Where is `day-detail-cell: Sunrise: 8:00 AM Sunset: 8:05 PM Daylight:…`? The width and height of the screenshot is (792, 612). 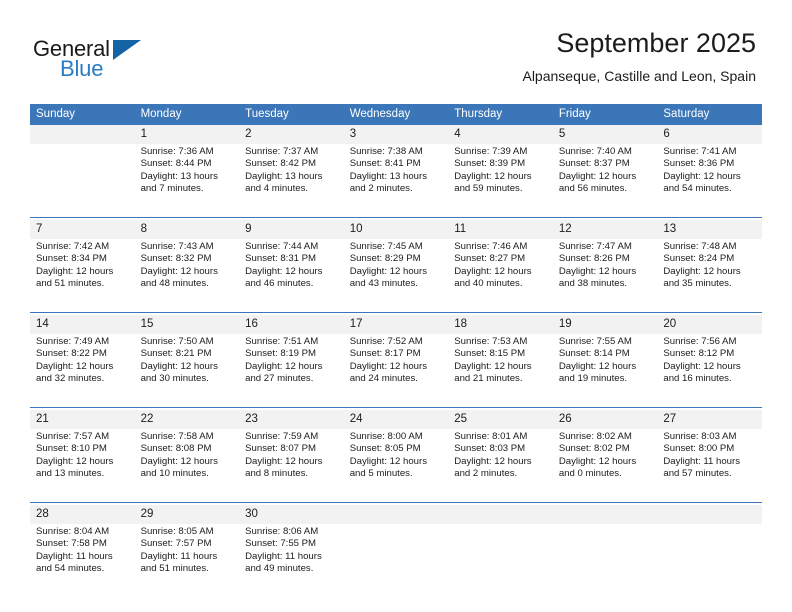
day-detail-cell: Sunrise: 8:00 AM Sunset: 8:05 PM Daylight:… is located at coordinates (396, 466).